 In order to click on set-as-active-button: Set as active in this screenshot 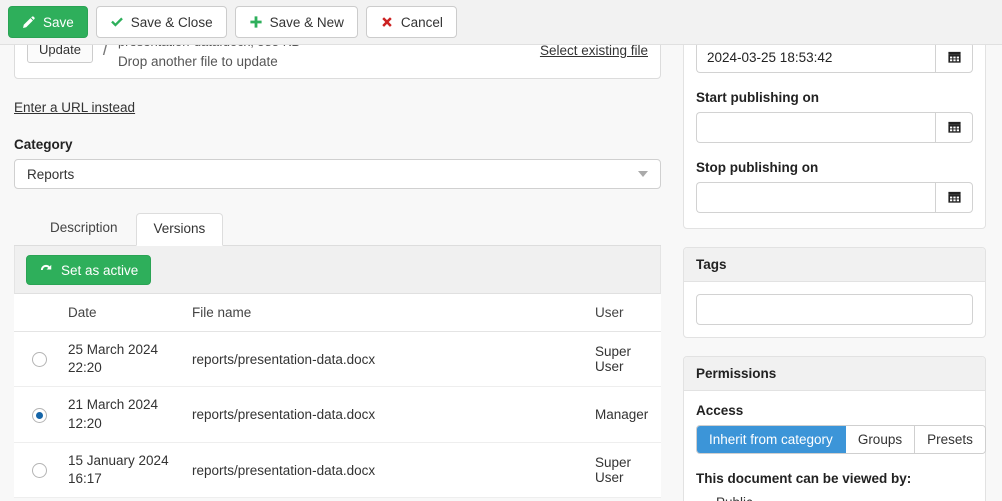, I will do `click(89, 270)`.